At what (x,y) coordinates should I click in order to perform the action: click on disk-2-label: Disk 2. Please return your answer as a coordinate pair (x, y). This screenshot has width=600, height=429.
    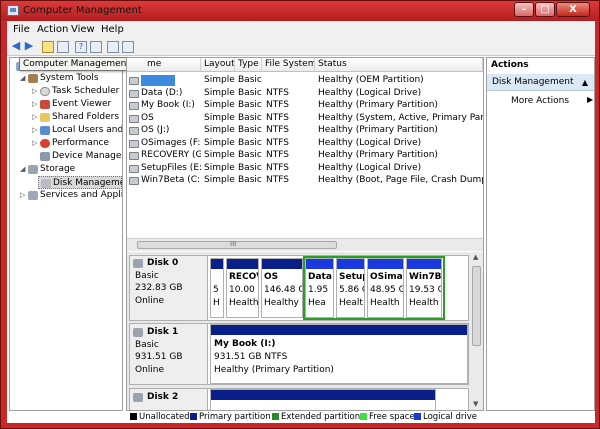
    Looking at the image, I should click on (169, 399).